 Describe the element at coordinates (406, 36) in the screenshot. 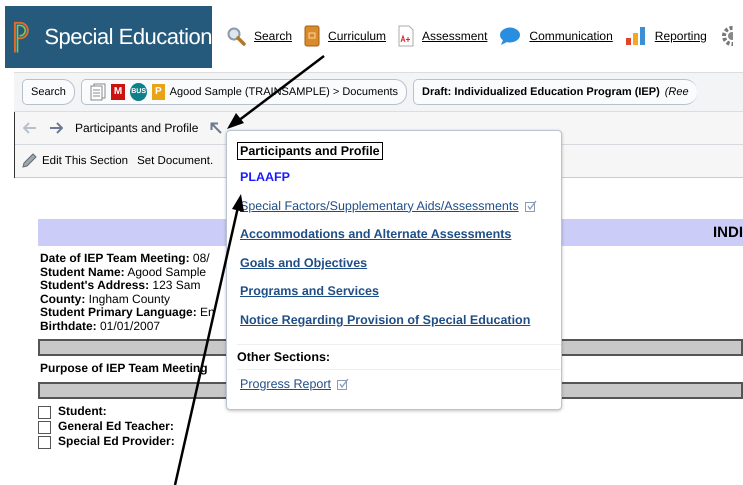

I see `document-grade-icon` at that location.